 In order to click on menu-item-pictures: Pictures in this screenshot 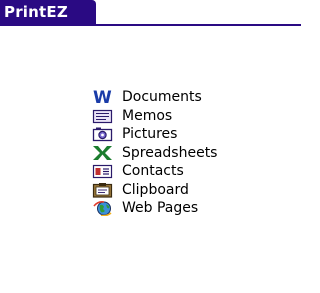, I will do `click(177, 134)`.